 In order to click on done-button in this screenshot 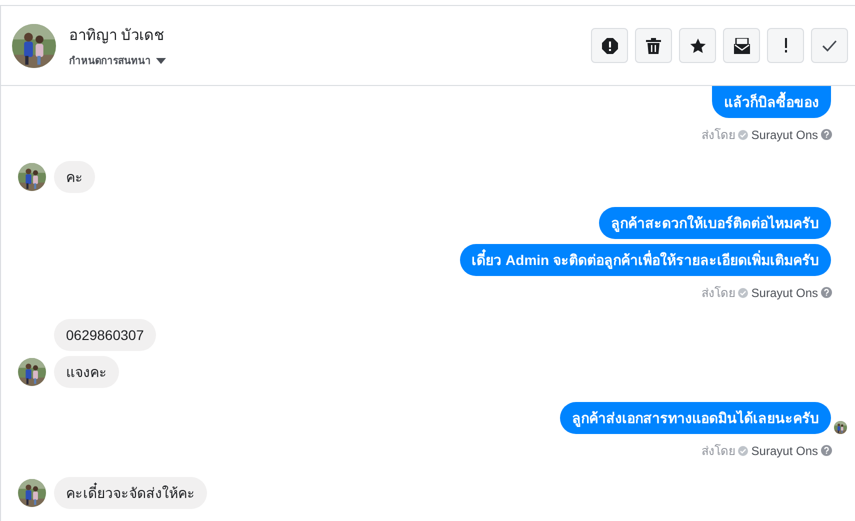, I will do `click(829, 45)`.